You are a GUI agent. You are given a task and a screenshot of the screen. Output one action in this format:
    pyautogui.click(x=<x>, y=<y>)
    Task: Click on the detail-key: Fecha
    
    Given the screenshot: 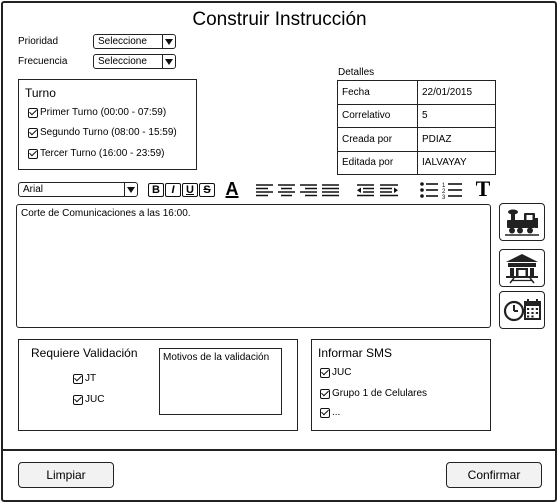 What is the action you would take?
    pyautogui.click(x=377, y=92)
    